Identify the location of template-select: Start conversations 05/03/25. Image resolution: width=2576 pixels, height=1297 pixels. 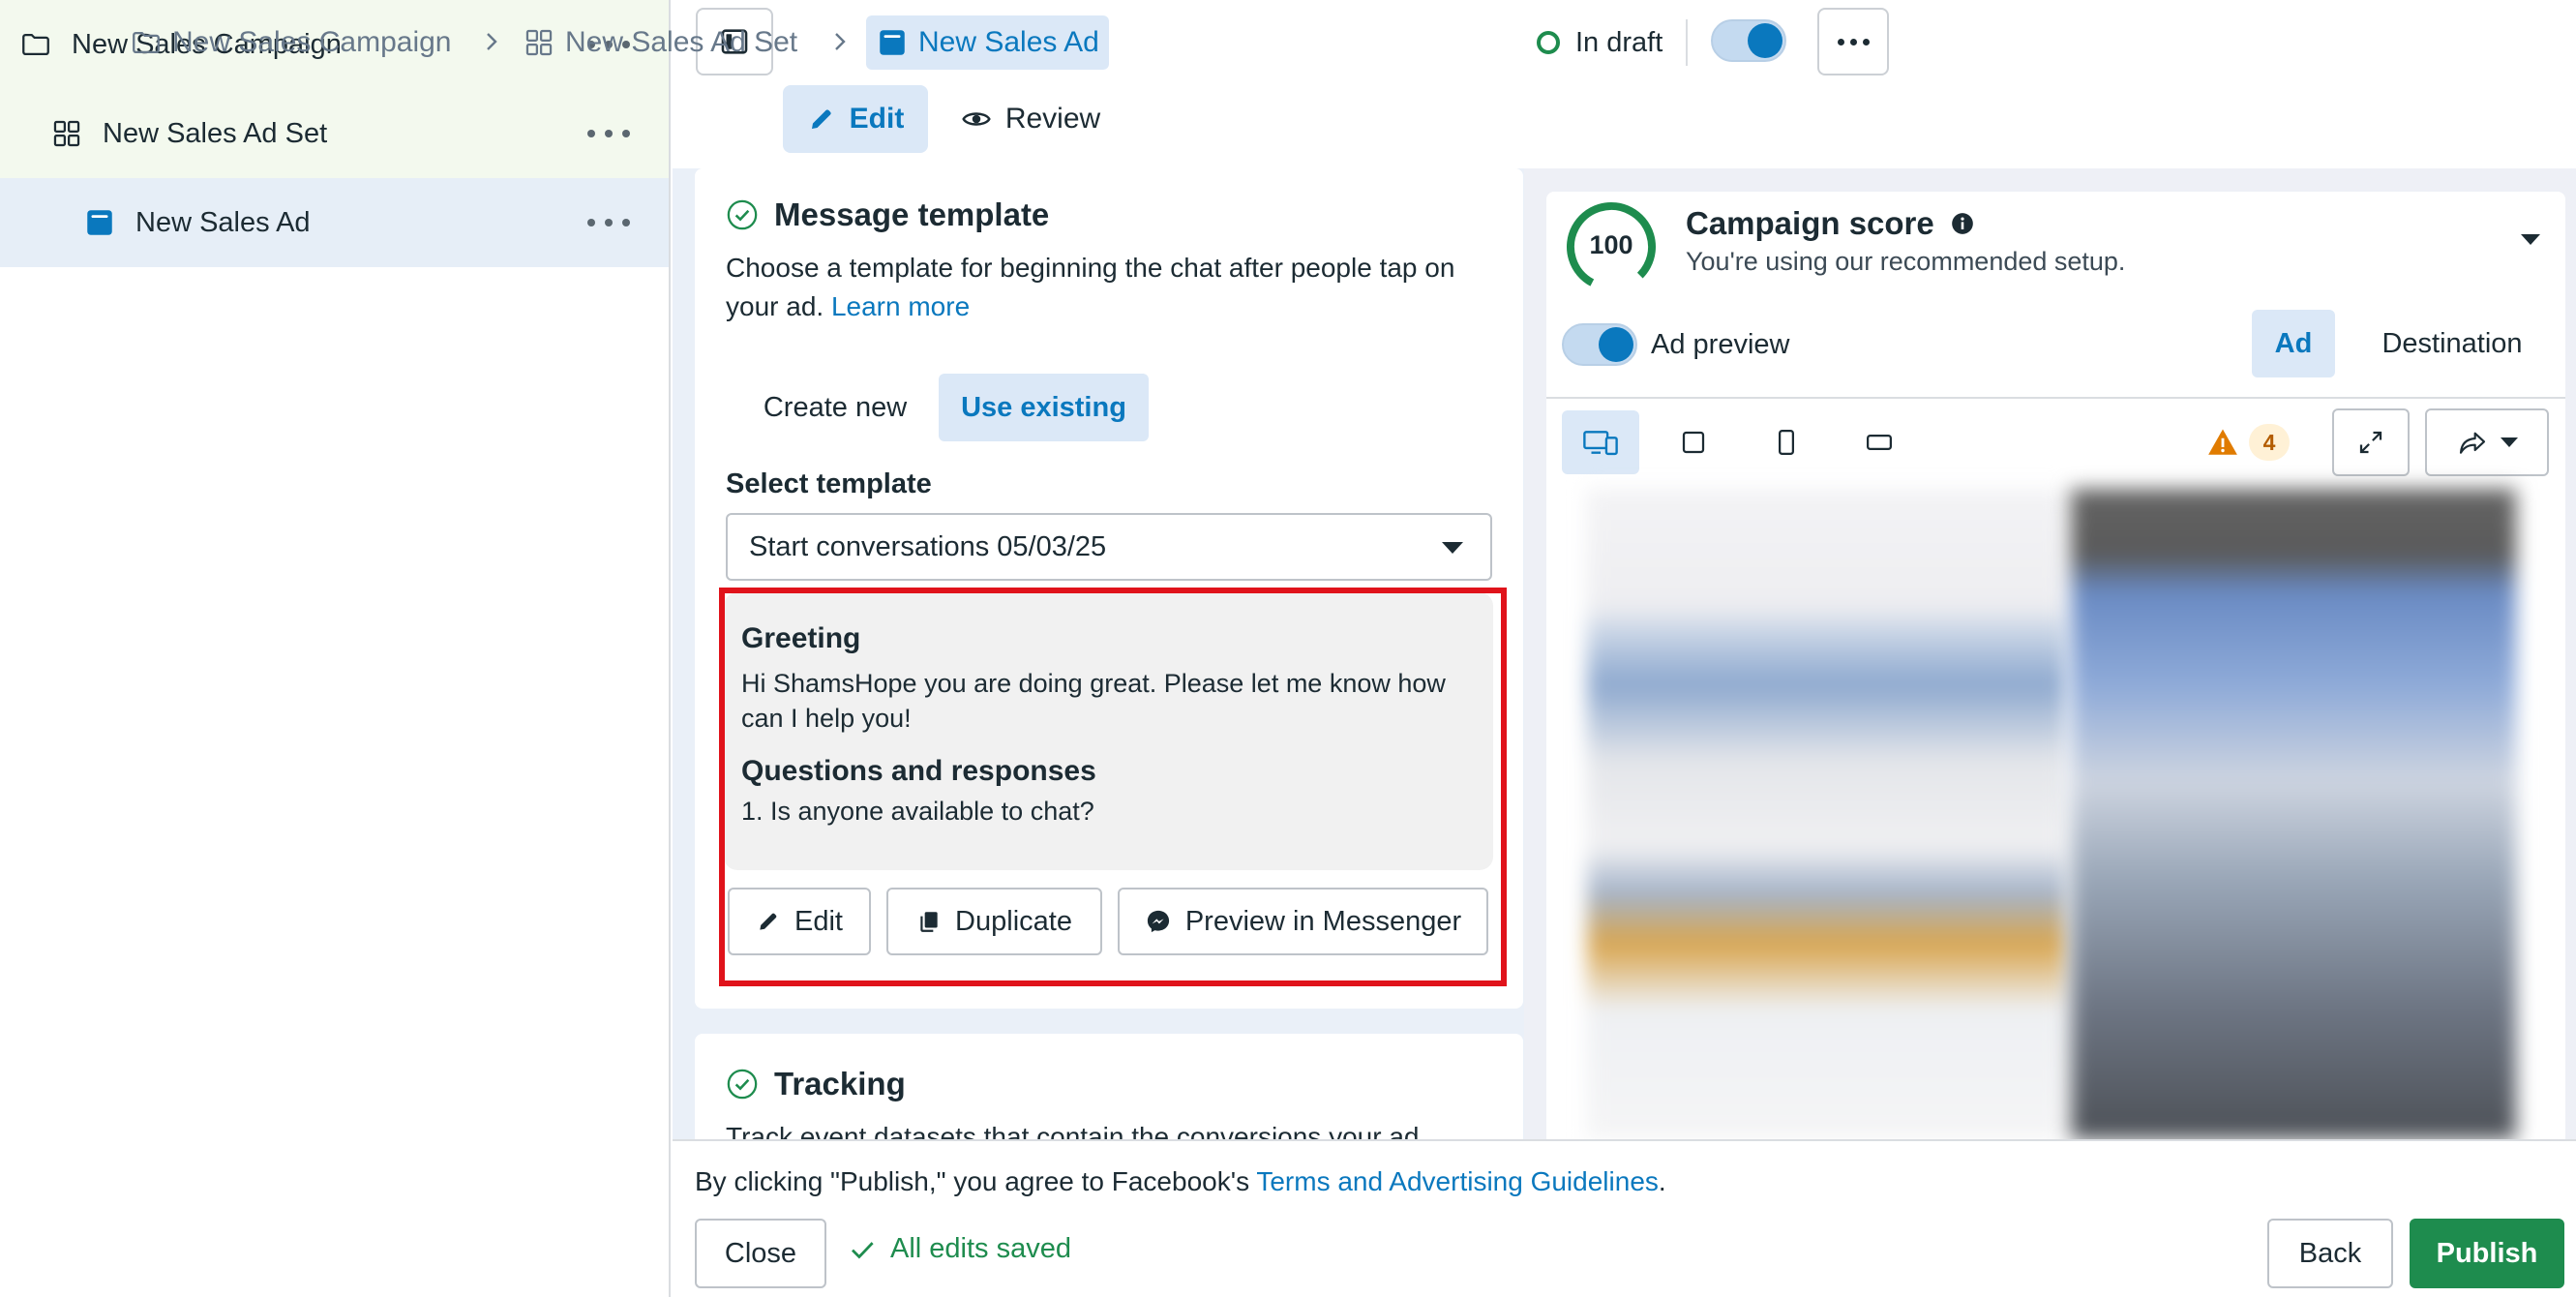
(1109, 547).